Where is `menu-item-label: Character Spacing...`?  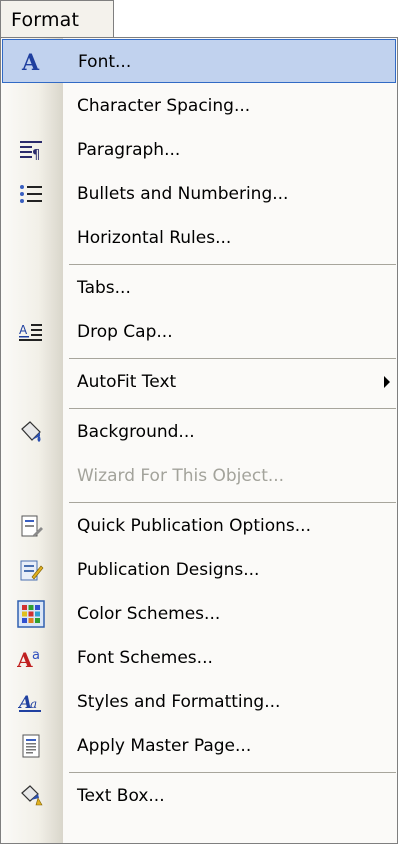
menu-item-label: Character Spacing... is located at coordinates (164, 106).